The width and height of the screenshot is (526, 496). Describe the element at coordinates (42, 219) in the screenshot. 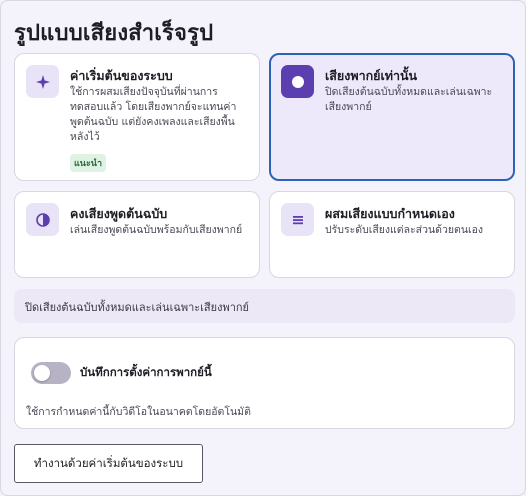

I see `half-circle-icon` at that location.